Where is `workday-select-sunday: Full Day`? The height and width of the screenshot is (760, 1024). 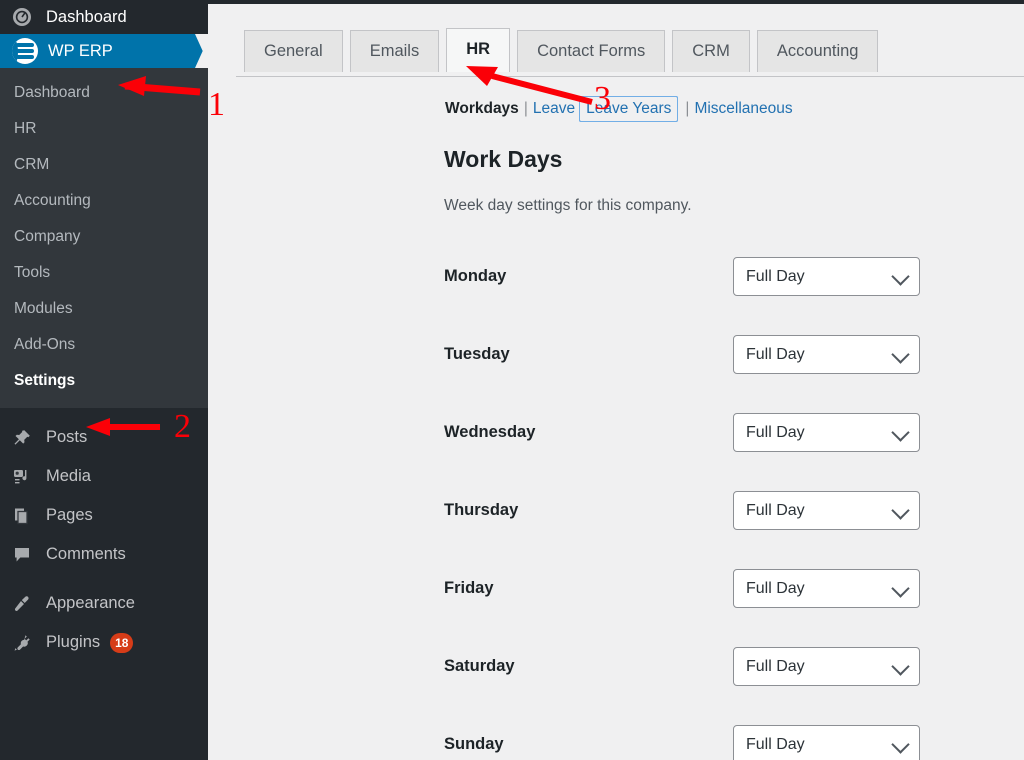 workday-select-sunday: Full Day is located at coordinates (826, 742).